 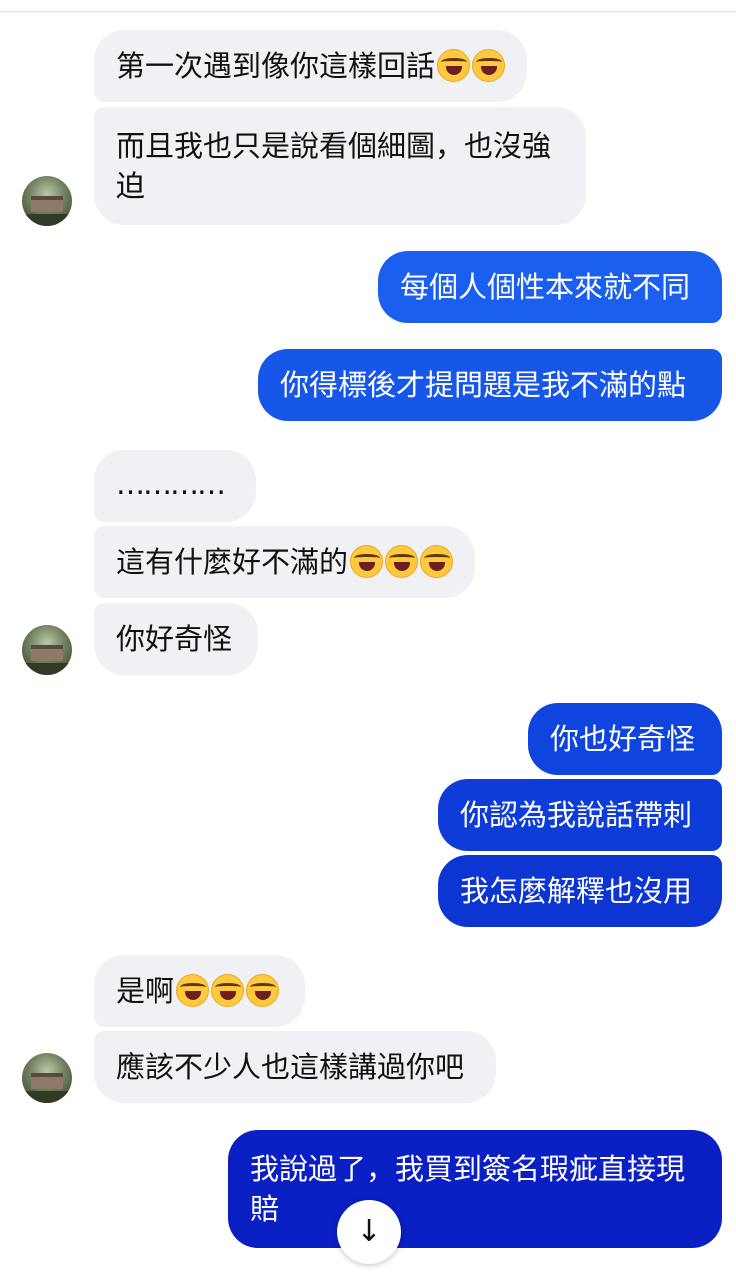 I want to click on message-bubble-outgoing: 我怎麼解釋也沒用, so click(x=580, y=891).